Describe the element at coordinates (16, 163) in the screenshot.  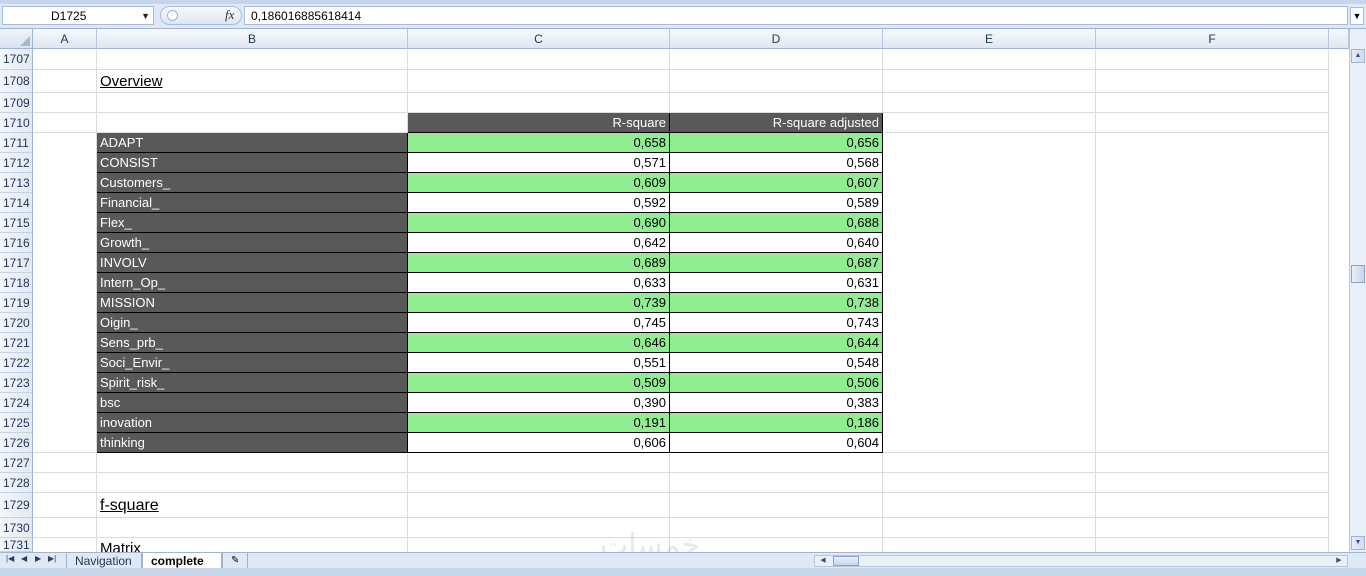
I see `row-header: 1712` at that location.